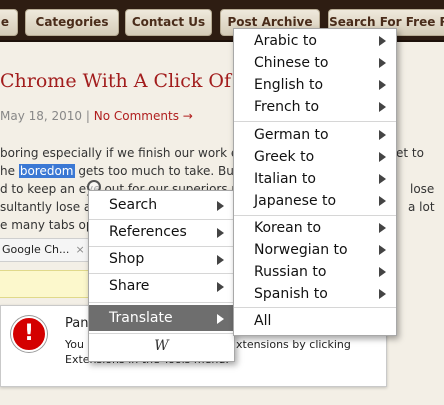  What do you see at coordinates (148, 232) in the screenshot?
I see `menu-item-label: References` at bounding box center [148, 232].